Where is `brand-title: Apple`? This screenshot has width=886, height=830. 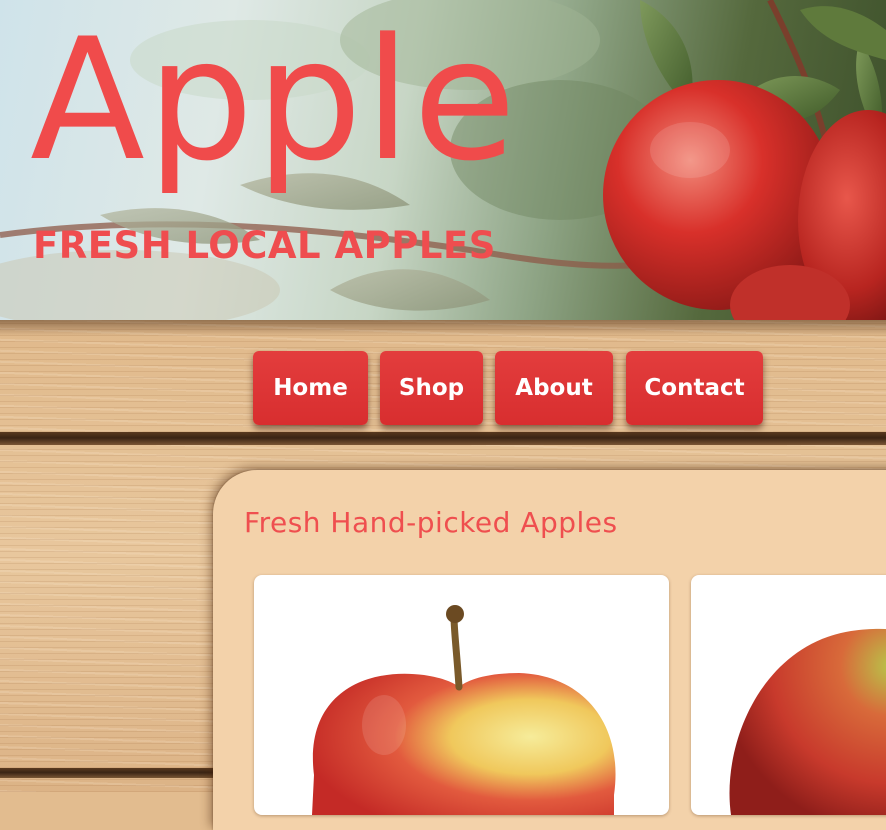
brand-title: Apple is located at coordinates (274, 100).